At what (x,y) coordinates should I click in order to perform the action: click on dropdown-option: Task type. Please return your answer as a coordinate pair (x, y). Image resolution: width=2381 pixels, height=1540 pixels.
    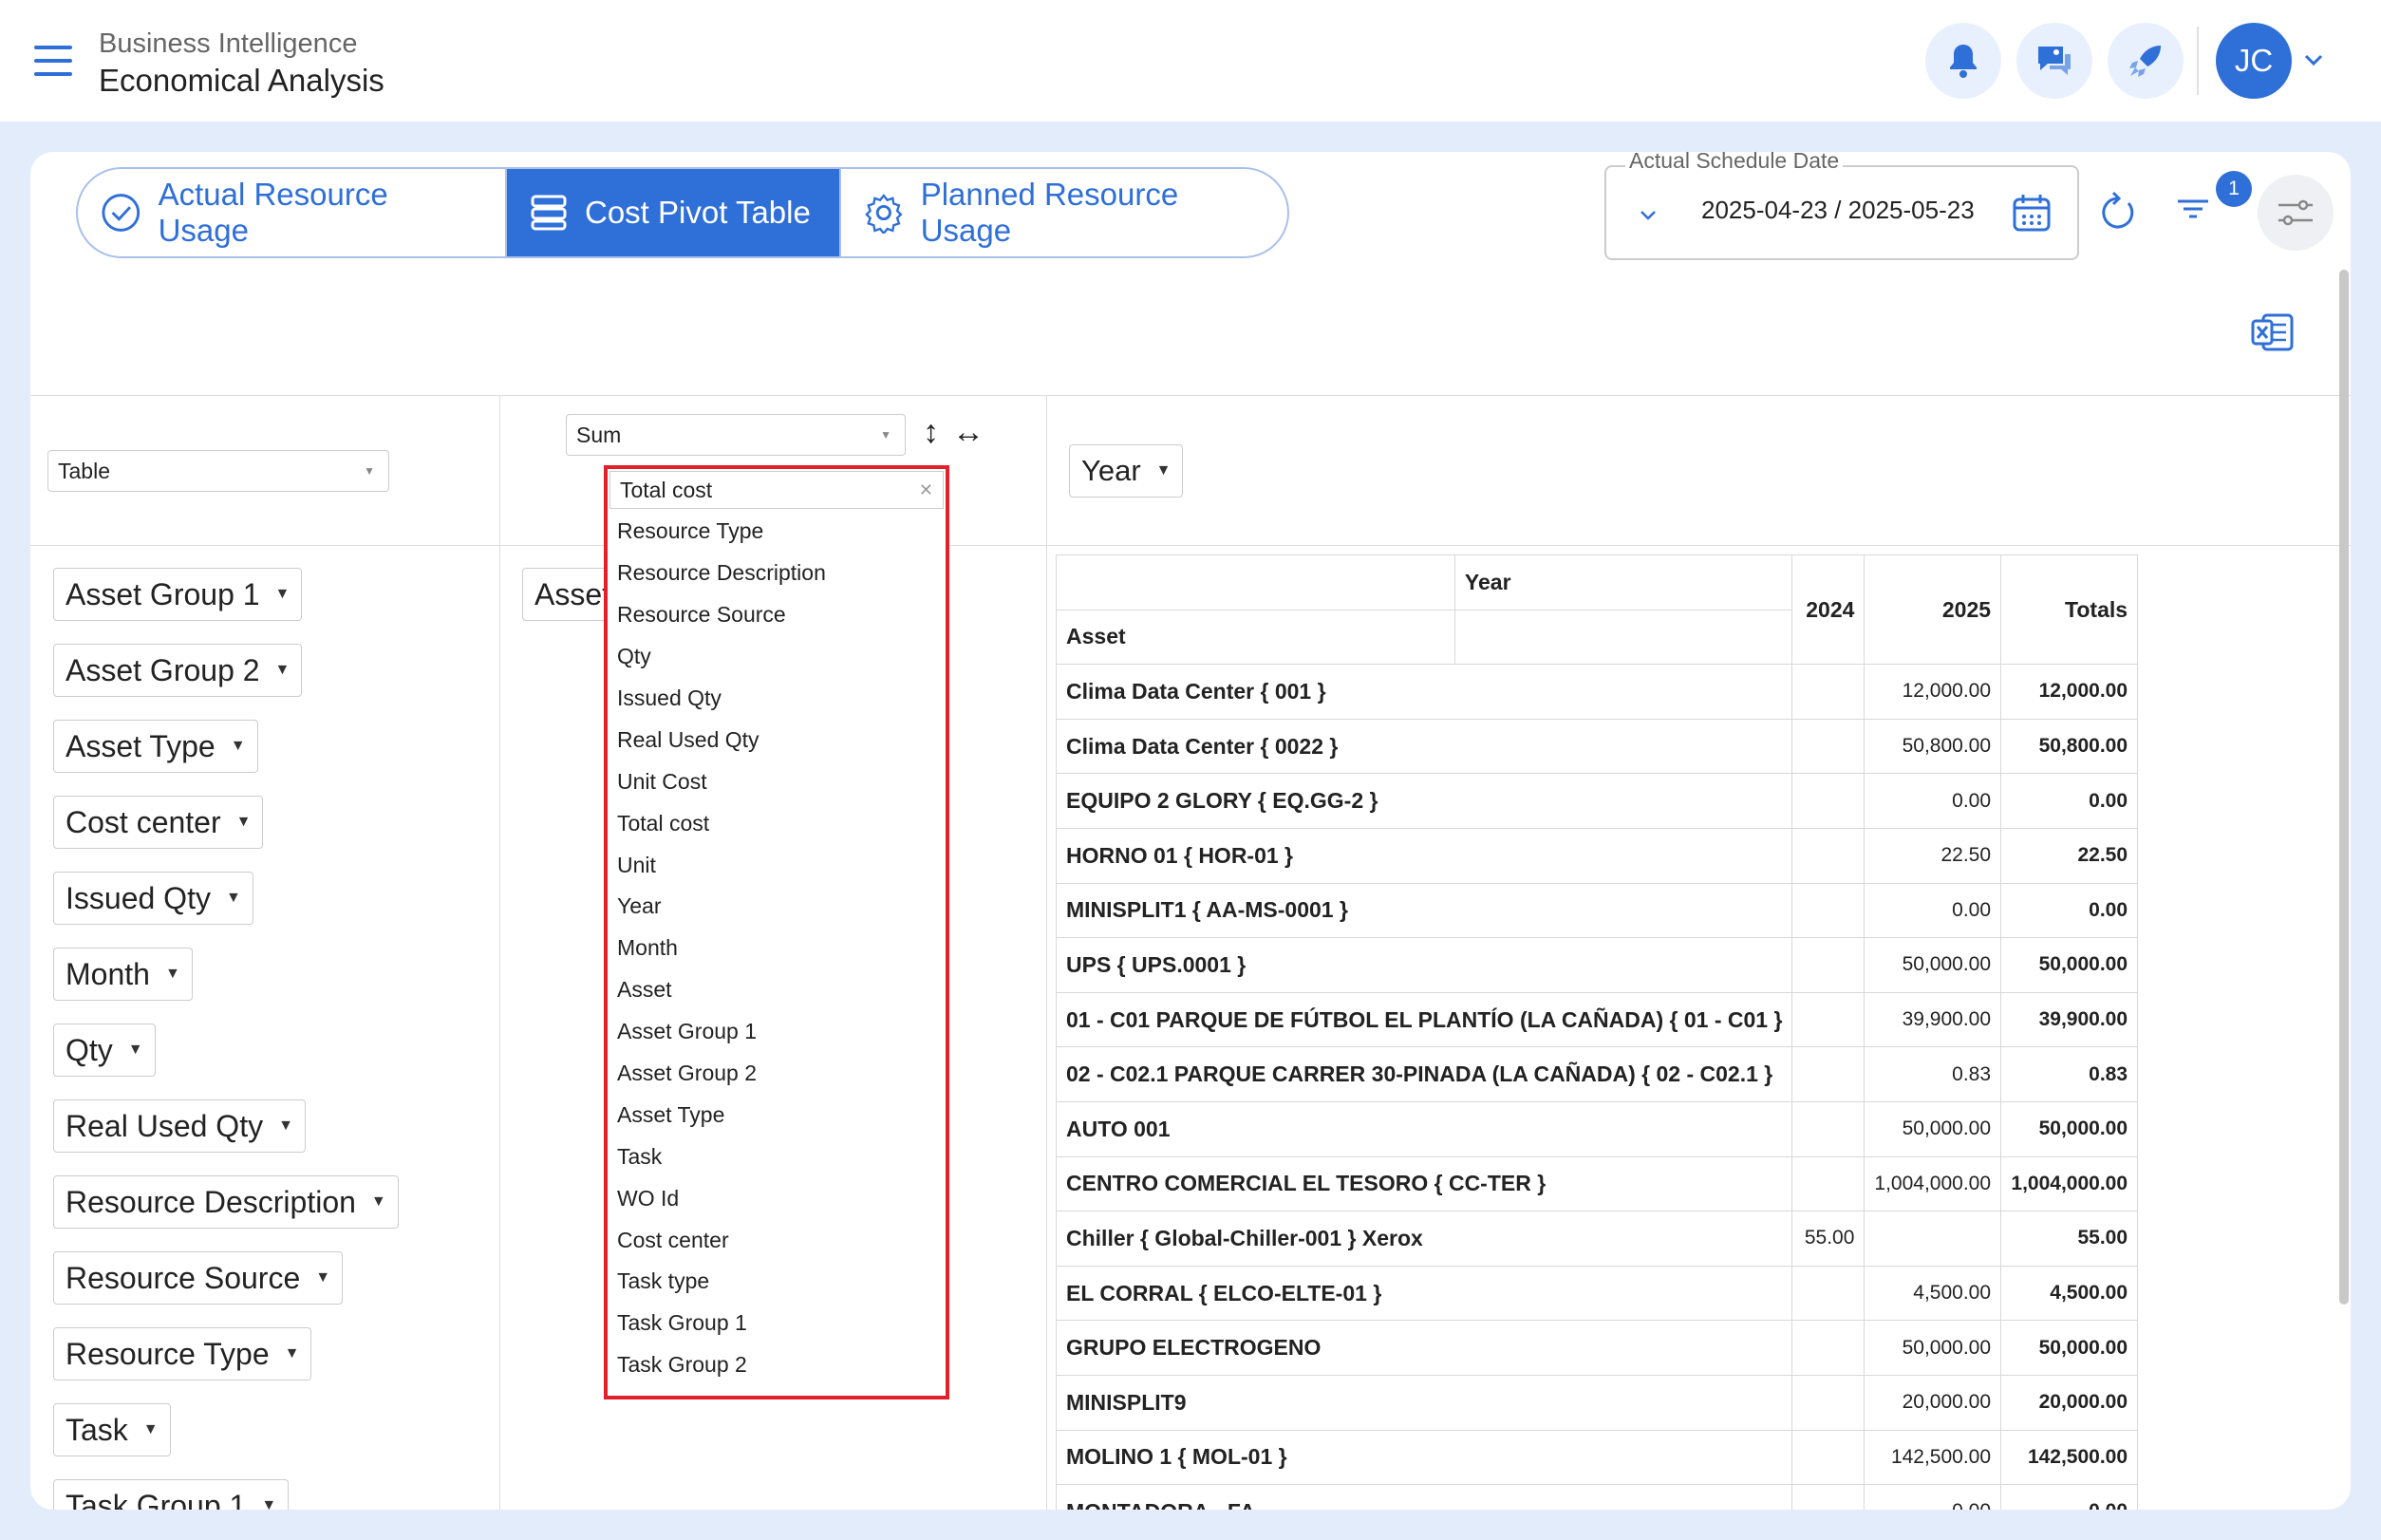
    Looking at the image, I should click on (777, 1282).